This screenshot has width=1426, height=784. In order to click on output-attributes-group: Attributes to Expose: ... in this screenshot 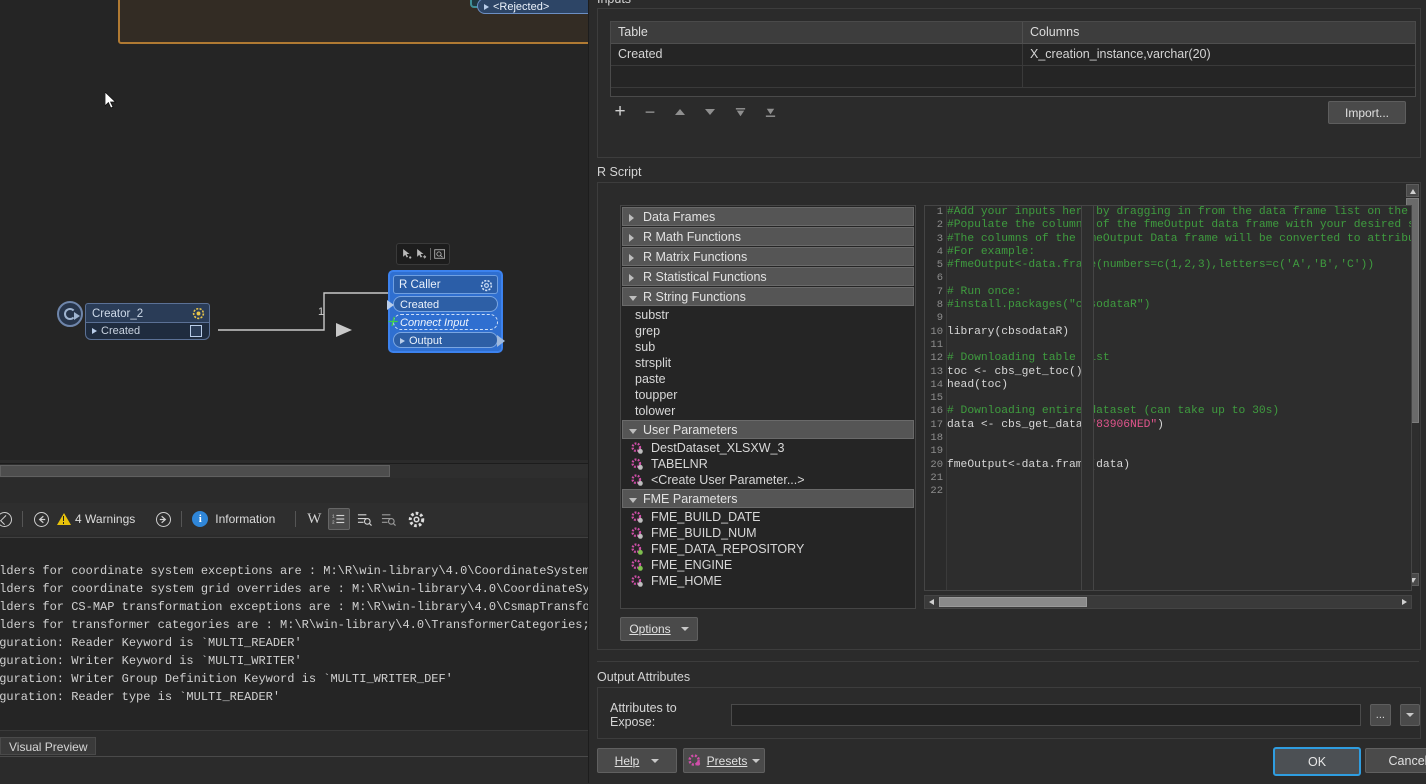, I will do `click(1009, 713)`.